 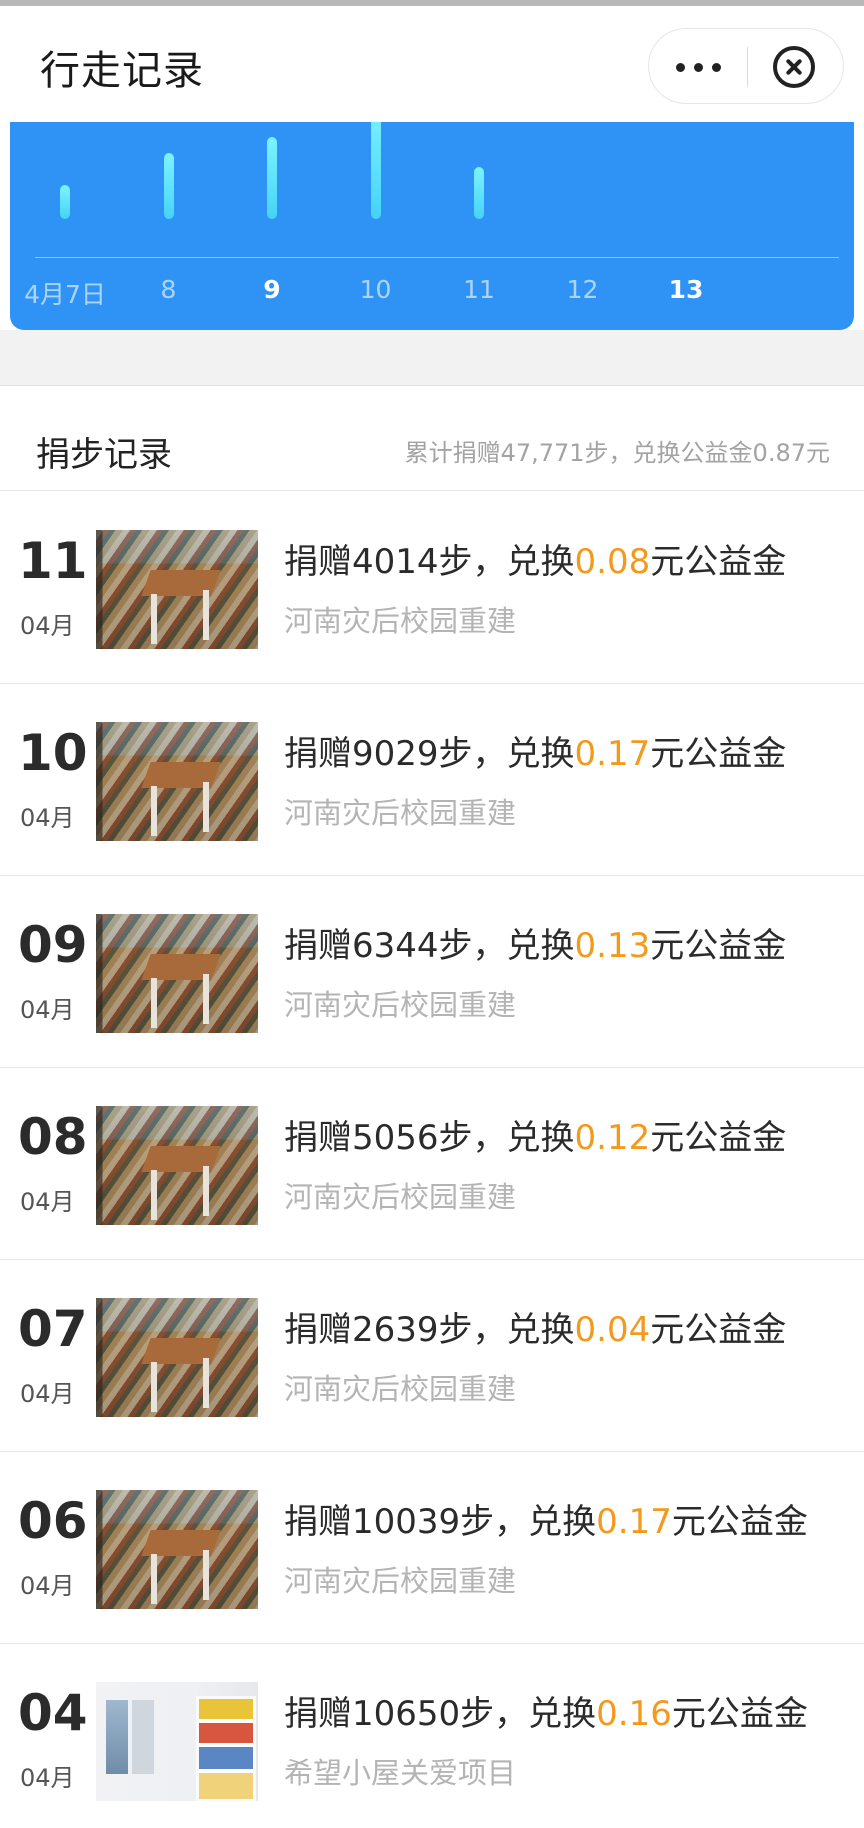 I want to click on x-tick-label: 12, so click(x=583, y=289).